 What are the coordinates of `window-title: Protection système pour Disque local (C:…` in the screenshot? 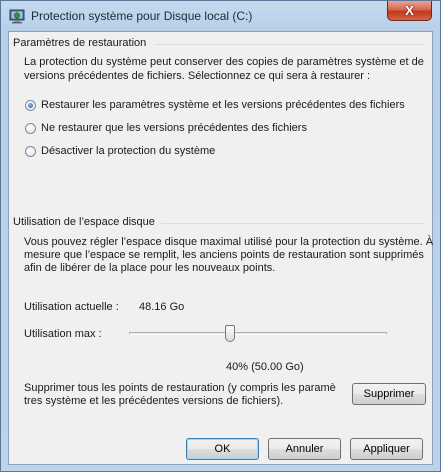 It's located at (142, 16).